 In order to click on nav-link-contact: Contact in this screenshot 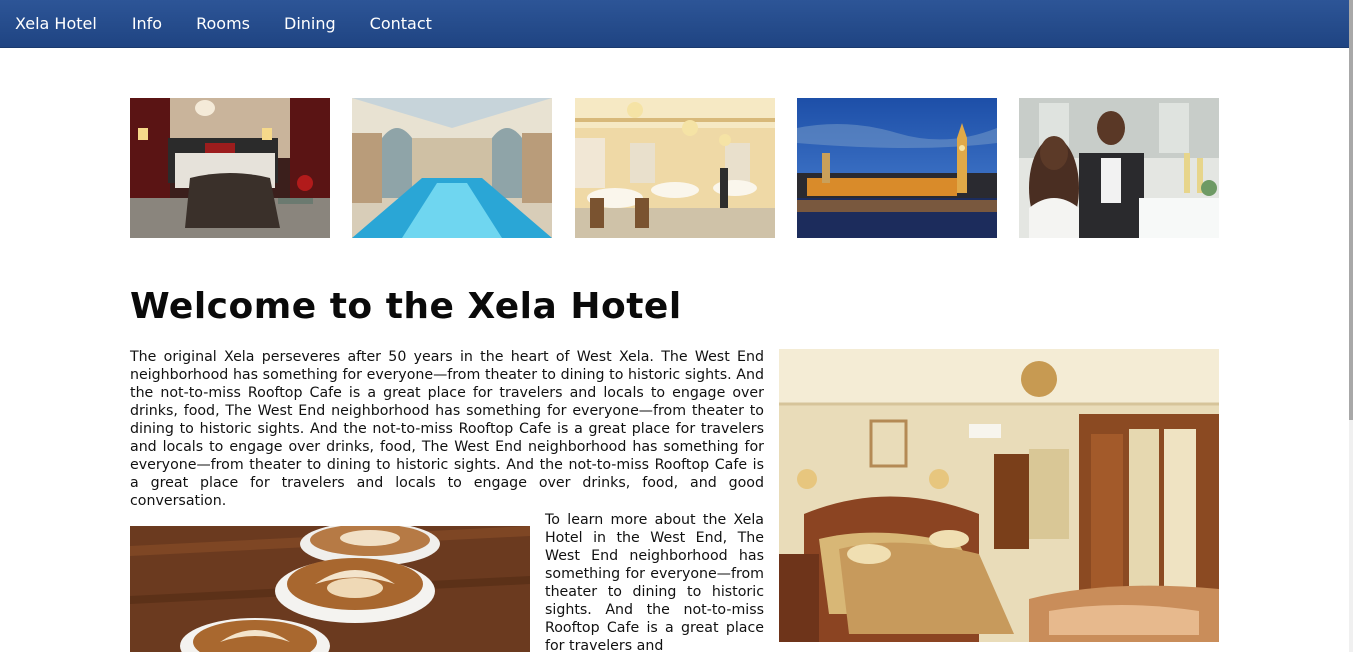, I will do `click(401, 23)`.